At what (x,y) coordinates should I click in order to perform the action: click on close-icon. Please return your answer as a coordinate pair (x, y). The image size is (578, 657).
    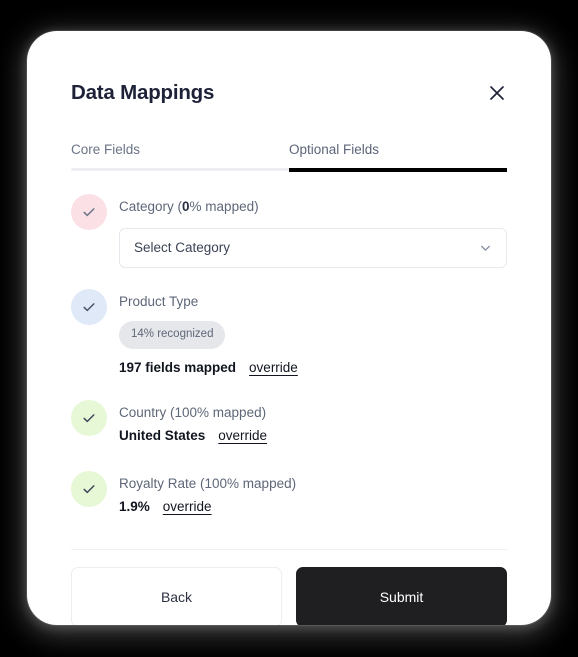
    Looking at the image, I should click on (497, 93).